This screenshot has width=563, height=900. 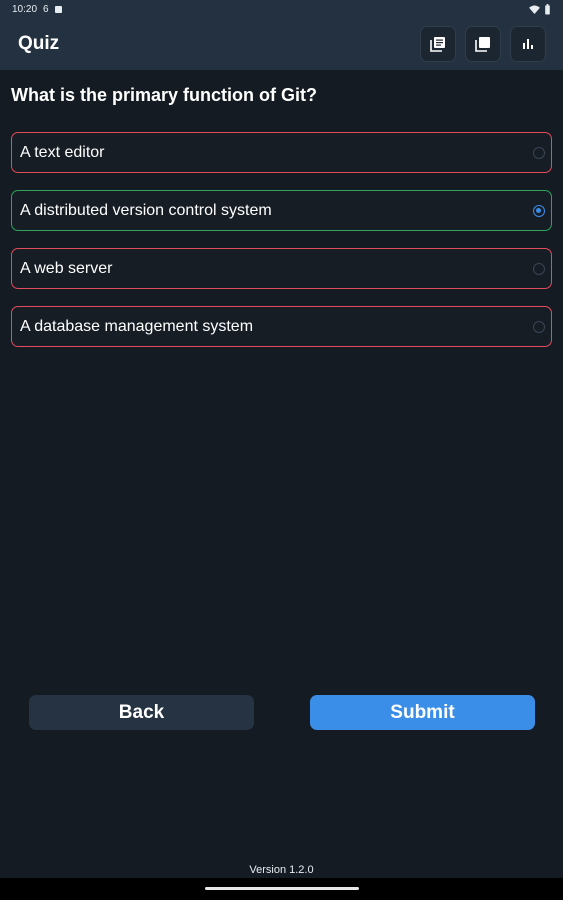 I want to click on submit-button: Submit, so click(x=422, y=712).